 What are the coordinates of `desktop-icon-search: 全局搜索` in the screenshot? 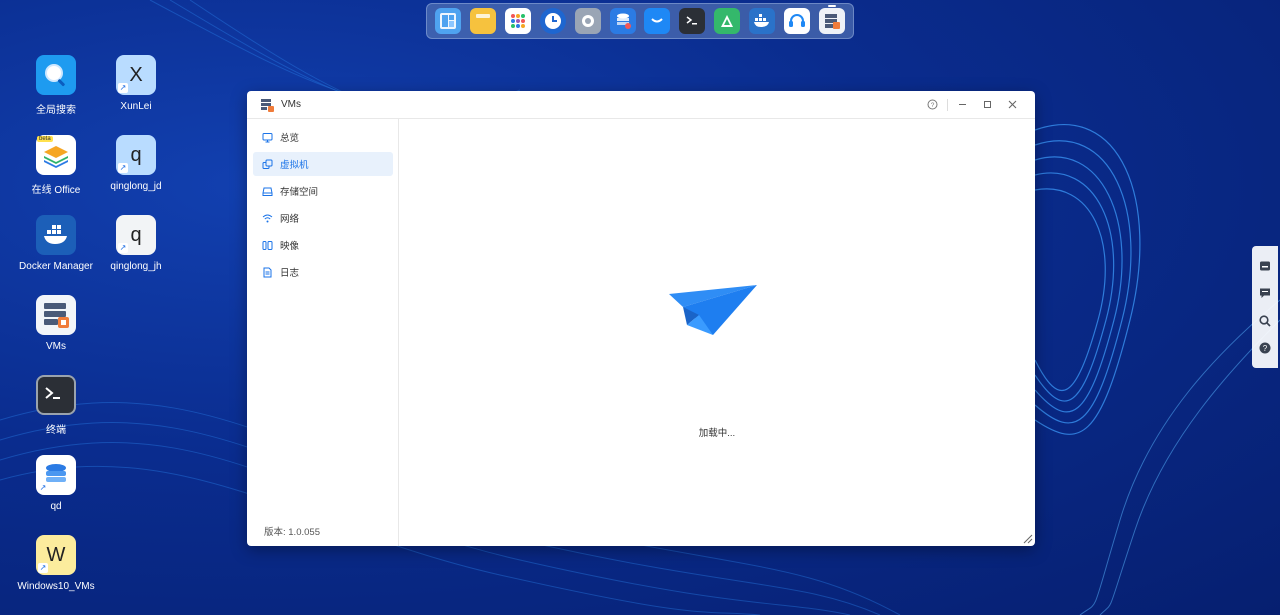 It's located at (56, 85).